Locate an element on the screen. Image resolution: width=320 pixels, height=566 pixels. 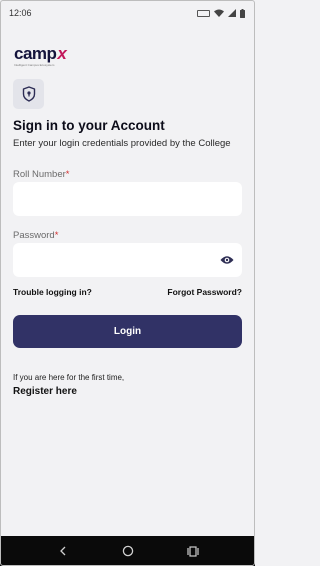
first-time-text: If you are here for the first time, is located at coordinates (69, 377).